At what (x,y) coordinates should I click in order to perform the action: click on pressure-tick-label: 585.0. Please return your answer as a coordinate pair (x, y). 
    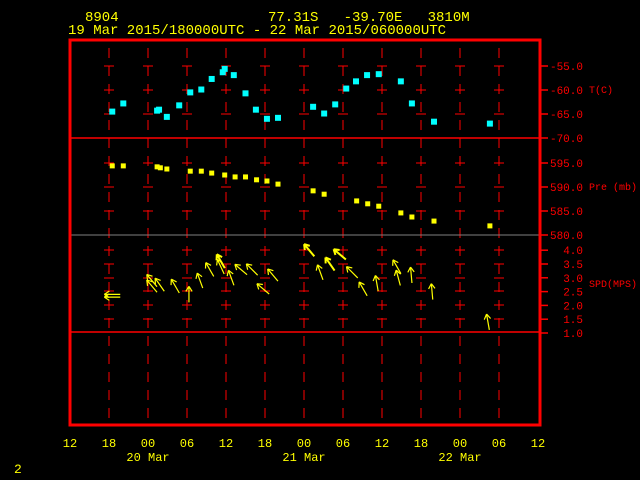
    Looking at the image, I should click on (566, 213).